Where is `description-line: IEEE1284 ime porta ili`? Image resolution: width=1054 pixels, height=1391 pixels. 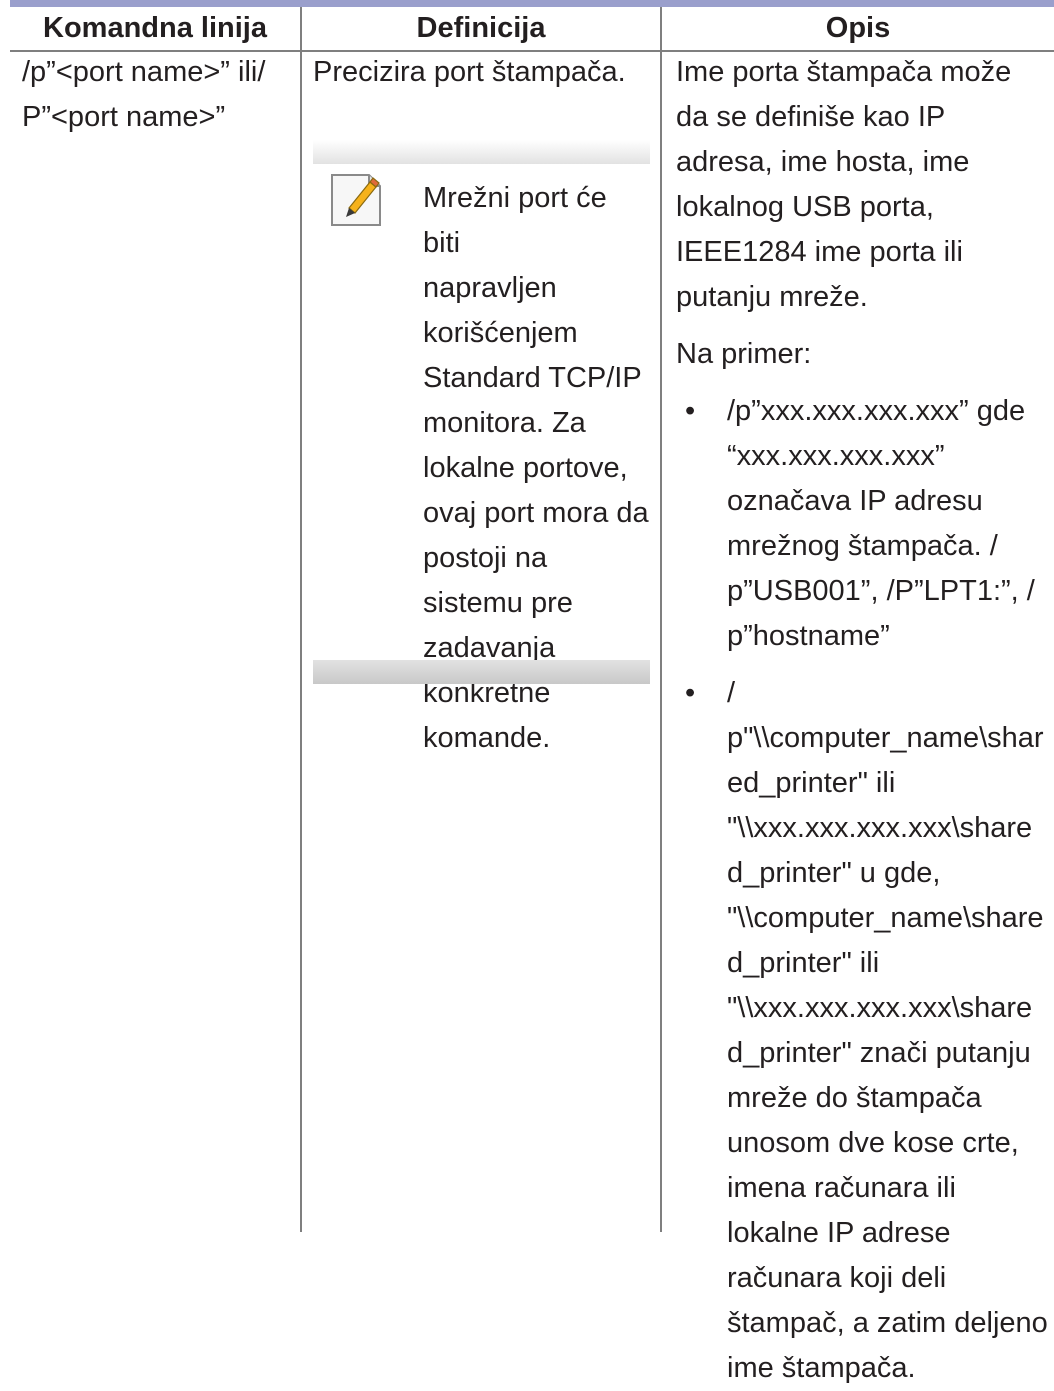
description-line: IEEE1284 ime porta ili is located at coordinates (819, 252).